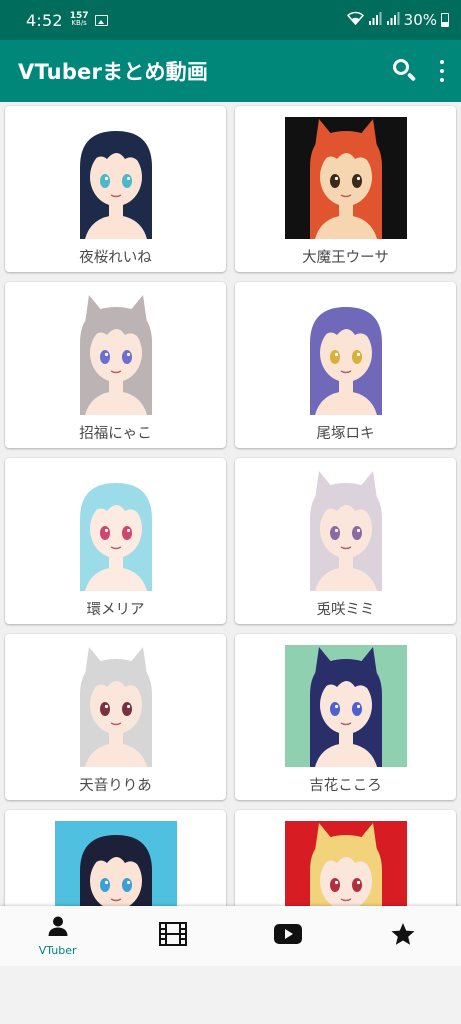  I want to click on vtuber-card: 吉花こころ, so click(345, 717).